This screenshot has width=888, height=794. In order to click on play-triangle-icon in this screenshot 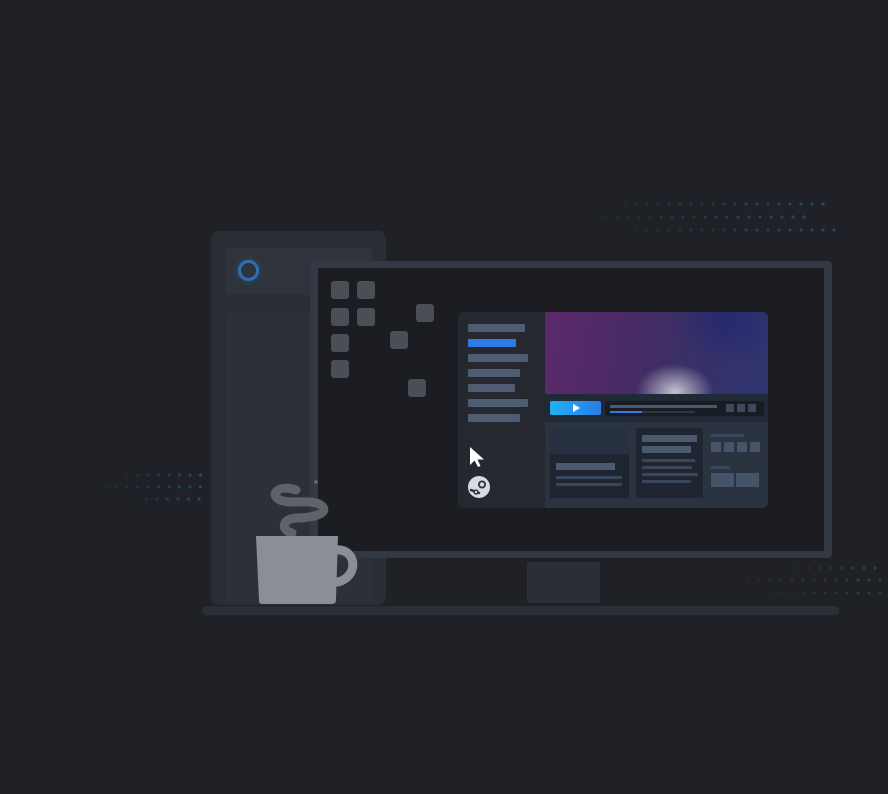, I will do `click(576, 408)`.